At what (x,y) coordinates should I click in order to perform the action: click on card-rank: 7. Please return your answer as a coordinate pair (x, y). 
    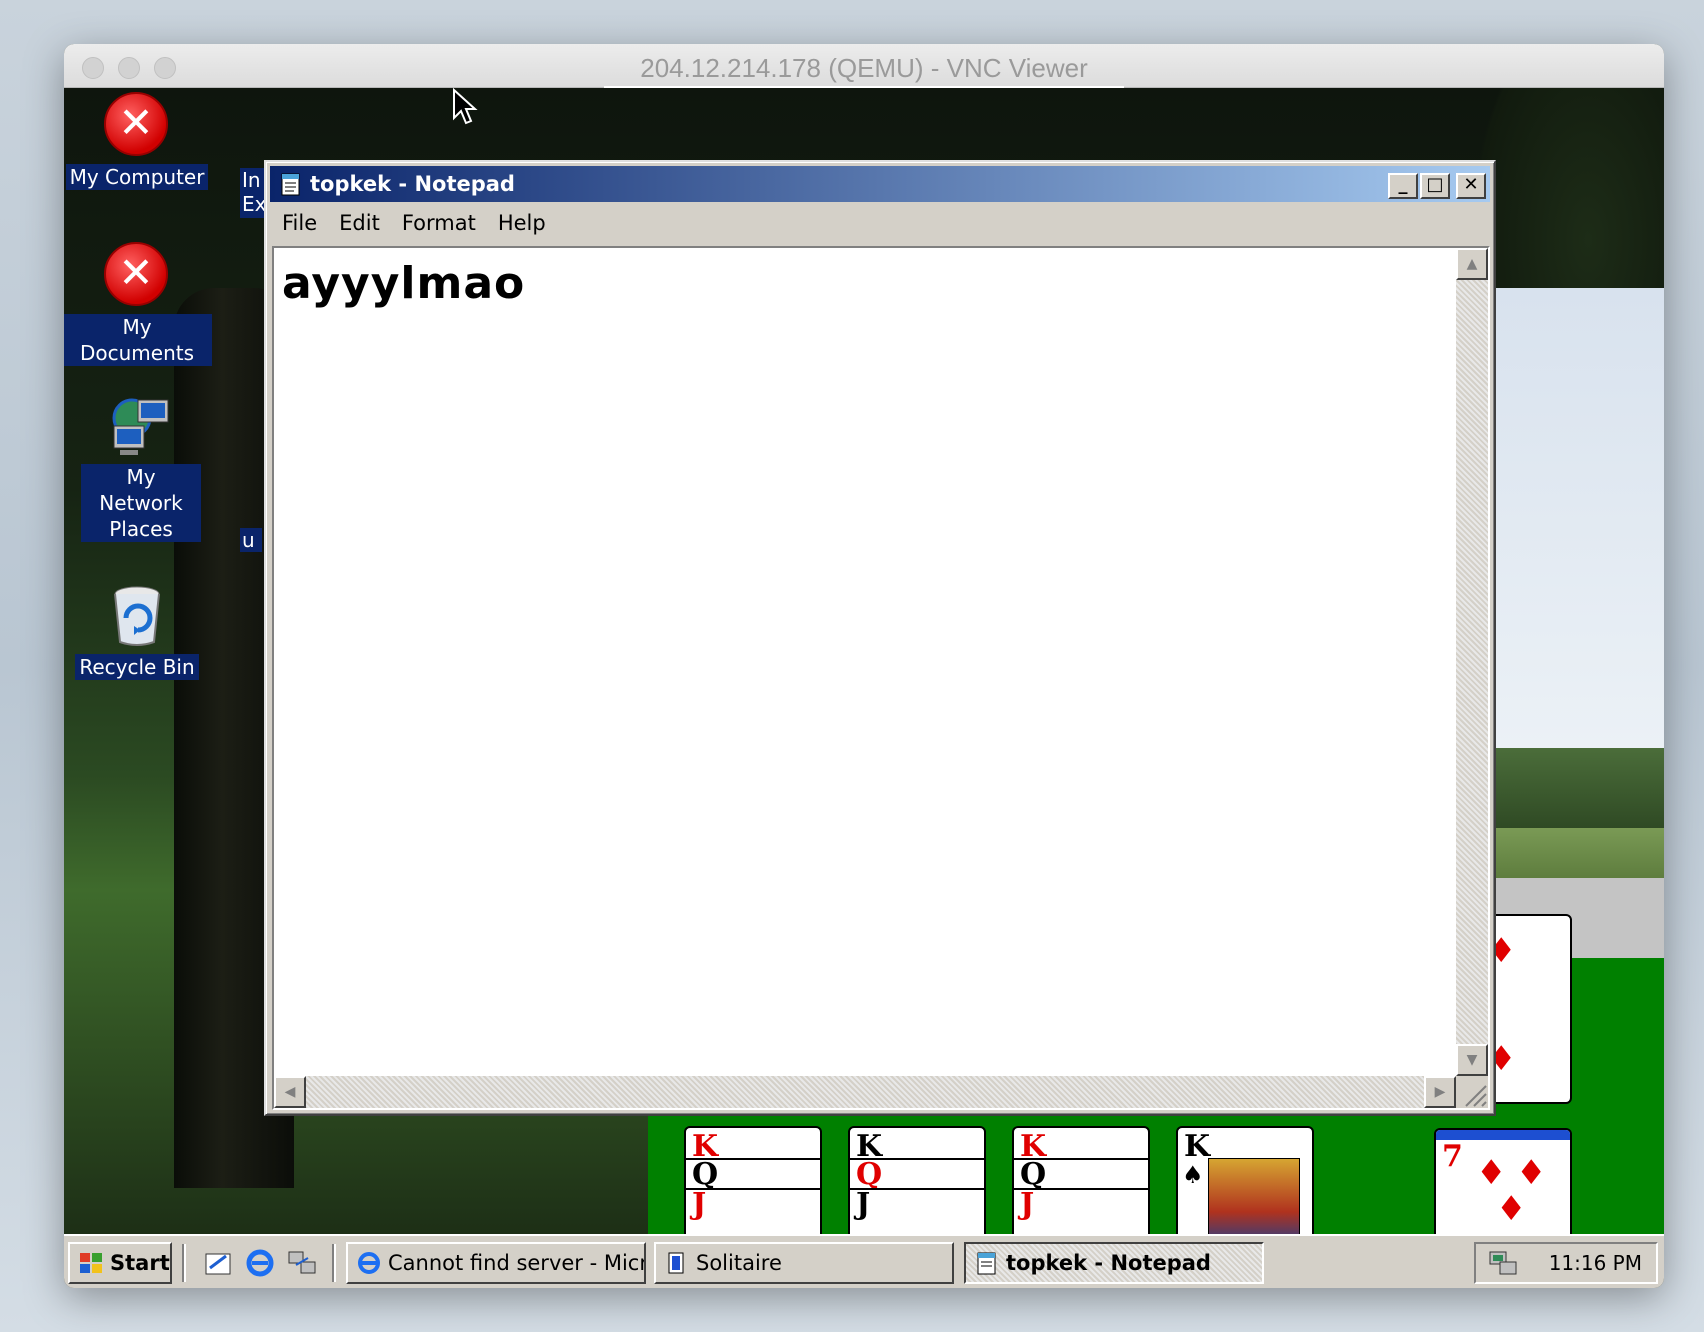
    Looking at the image, I should click on (1452, 1156).